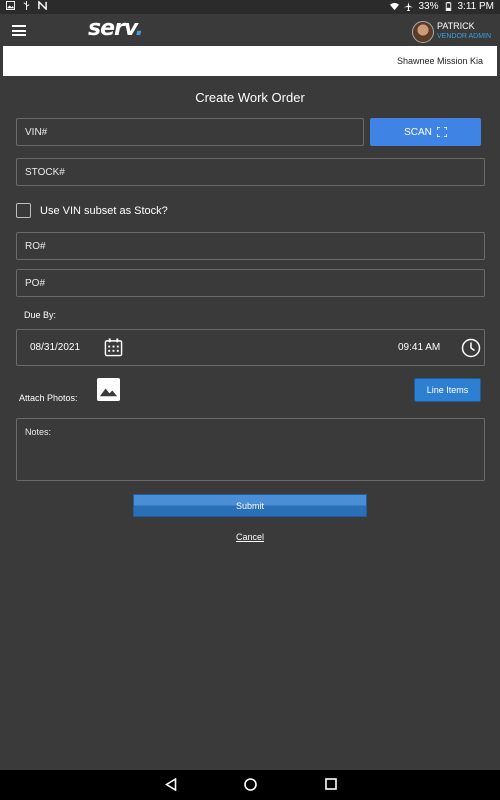  What do you see at coordinates (171, 784) in the screenshot?
I see `back-icon` at bounding box center [171, 784].